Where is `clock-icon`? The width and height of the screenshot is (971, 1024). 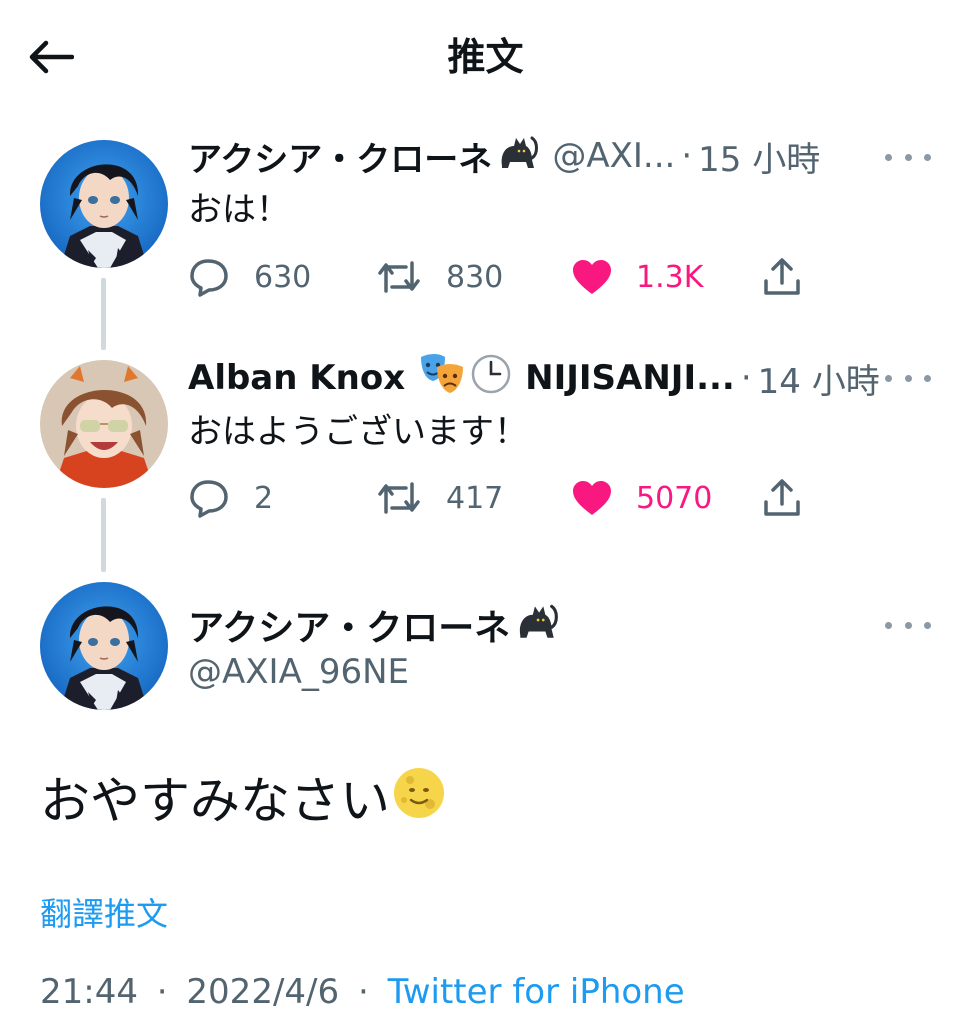
clock-icon is located at coordinates (491, 378).